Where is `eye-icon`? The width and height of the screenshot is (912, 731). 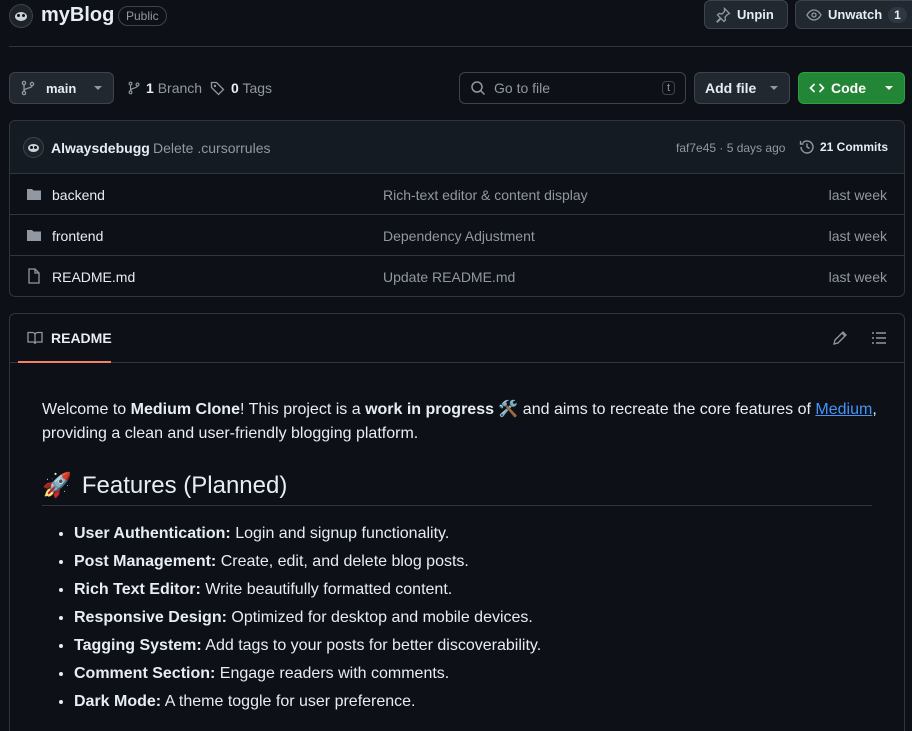
eye-icon is located at coordinates (814, 15).